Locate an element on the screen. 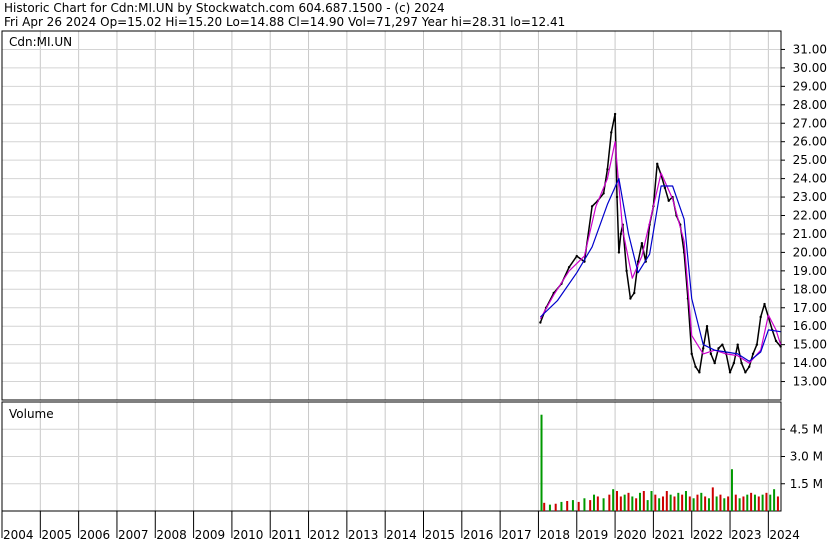 This screenshot has height=543, width=830. y-tick-label: 17.00 is located at coordinates (810, 308).